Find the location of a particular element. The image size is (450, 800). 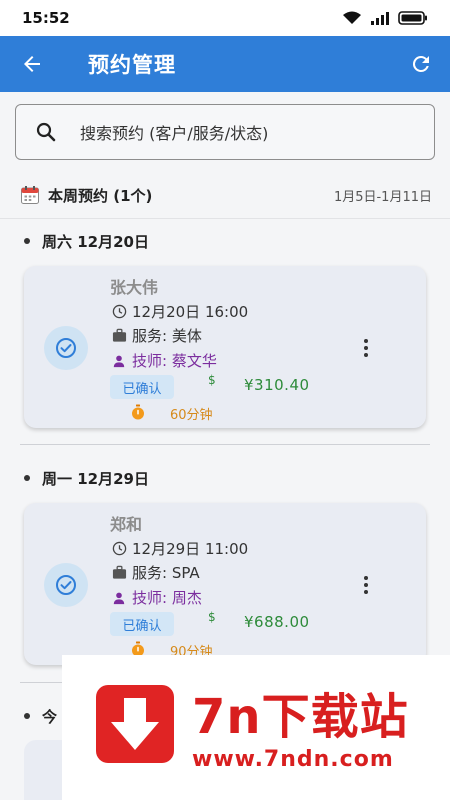

appointment-technician: 技师: 蔡文华 is located at coordinates (163, 360).